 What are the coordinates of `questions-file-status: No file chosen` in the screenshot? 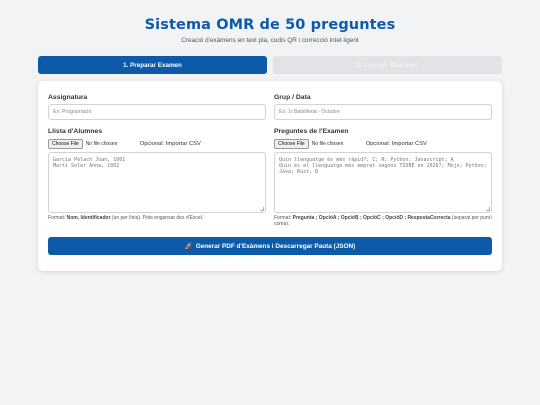 It's located at (327, 143).